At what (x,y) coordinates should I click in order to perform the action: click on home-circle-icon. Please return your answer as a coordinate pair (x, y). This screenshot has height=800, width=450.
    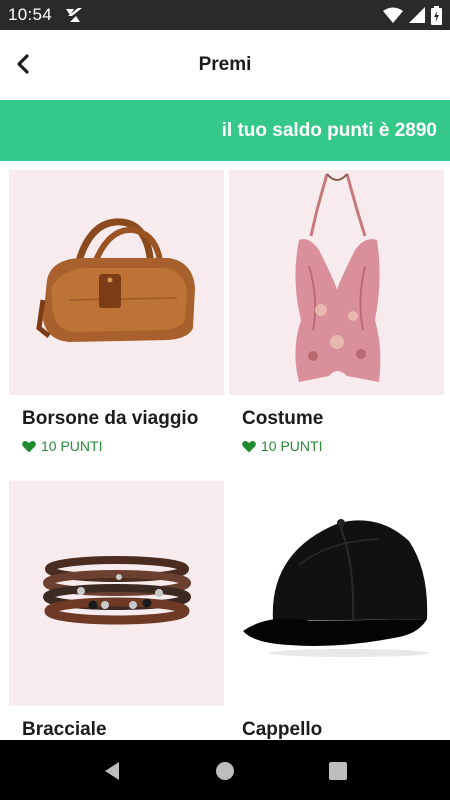
    Looking at the image, I should click on (225, 771).